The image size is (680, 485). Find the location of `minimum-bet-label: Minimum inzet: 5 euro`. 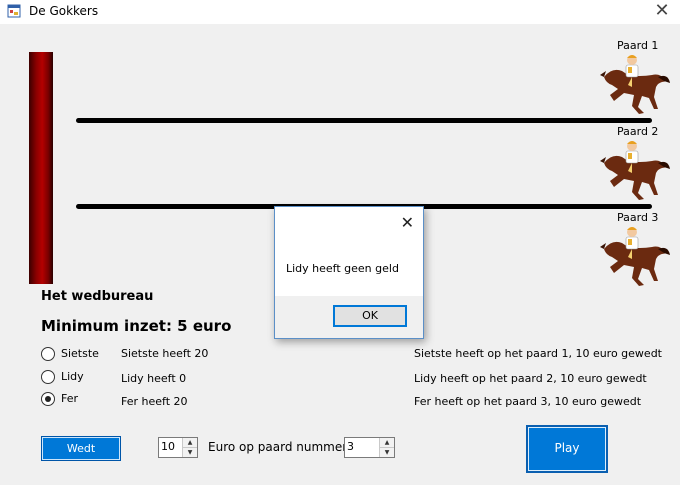

minimum-bet-label: Minimum inzet: 5 euro is located at coordinates (136, 326).